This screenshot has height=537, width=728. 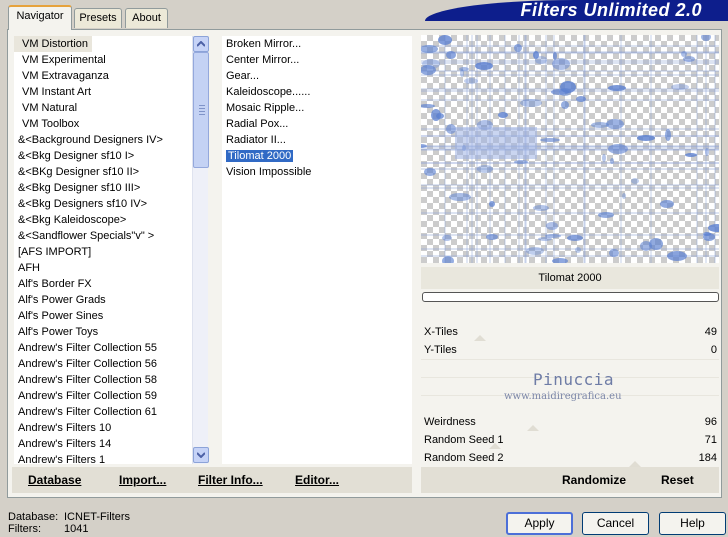 I want to click on param-weirdness: Weirdness 96, so click(x=570, y=422).